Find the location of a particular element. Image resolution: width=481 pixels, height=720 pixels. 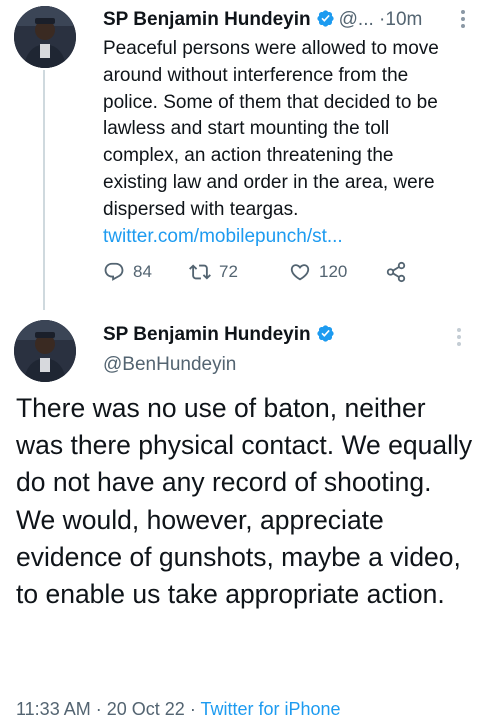

reply-count: 84 is located at coordinates (142, 271).